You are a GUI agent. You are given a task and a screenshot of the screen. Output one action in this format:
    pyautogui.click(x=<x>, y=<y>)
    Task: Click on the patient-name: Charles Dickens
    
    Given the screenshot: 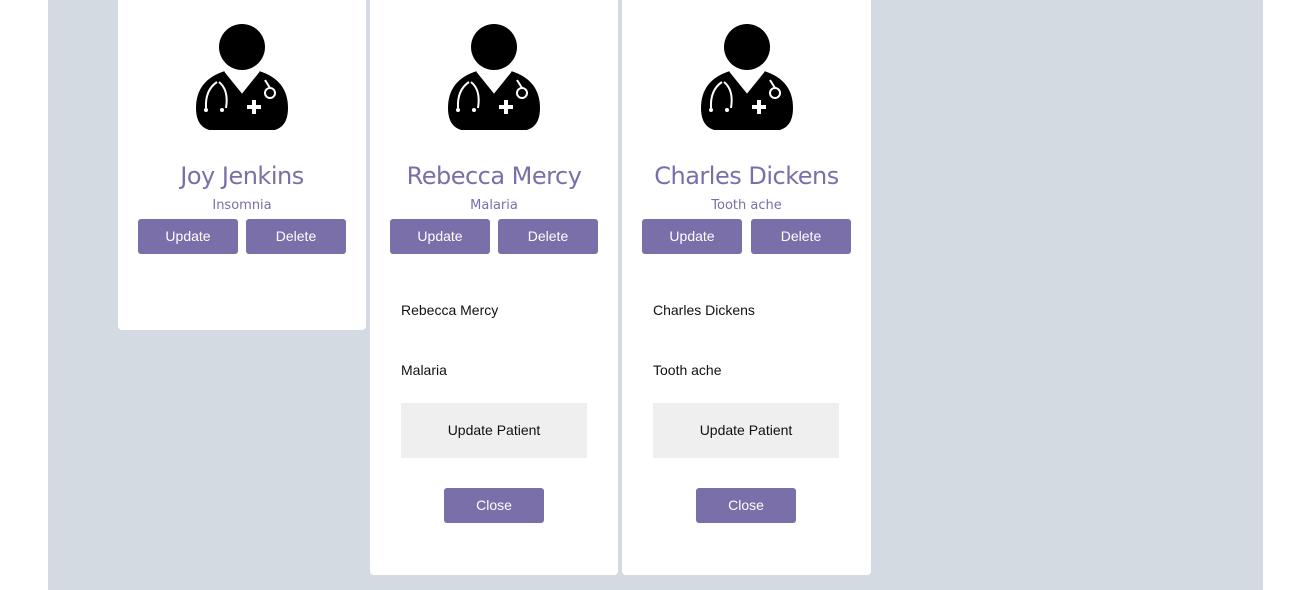 What is the action you would take?
    pyautogui.click(x=746, y=176)
    